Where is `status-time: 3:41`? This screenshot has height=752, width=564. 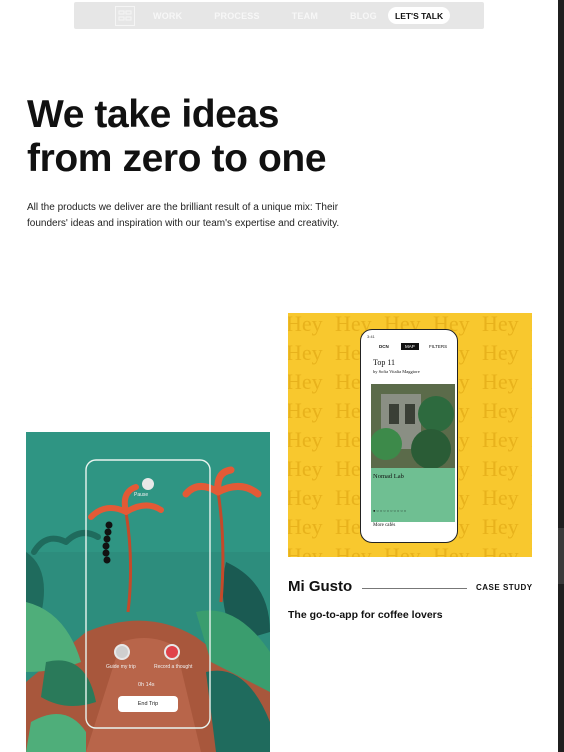 status-time: 3:41 is located at coordinates (371, 336).